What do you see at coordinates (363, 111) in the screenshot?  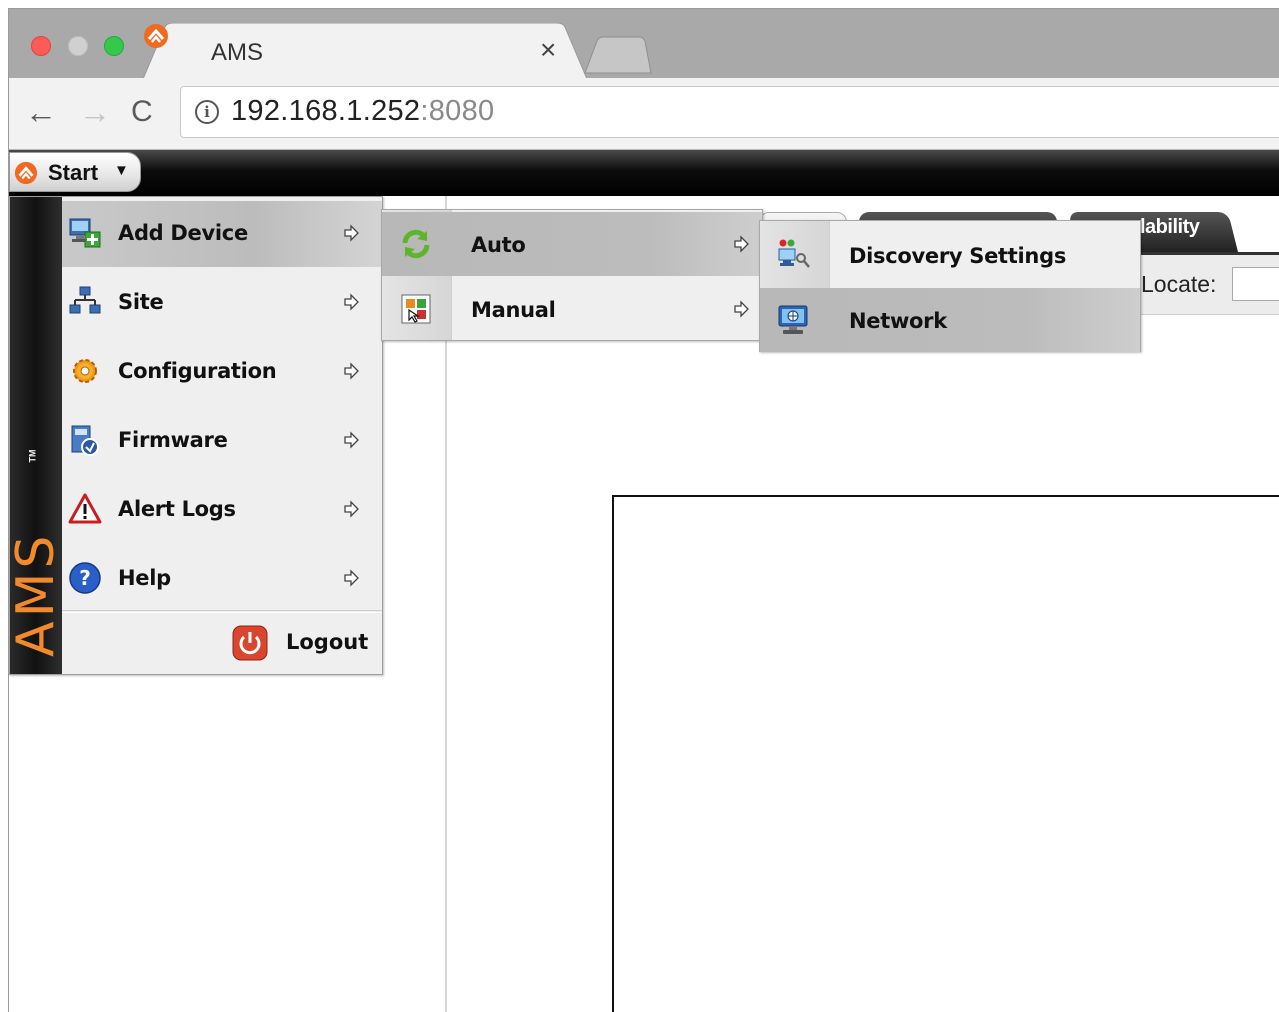 I see `url-text: 192.168.1.252:8080` at bounding box center [363, 111].